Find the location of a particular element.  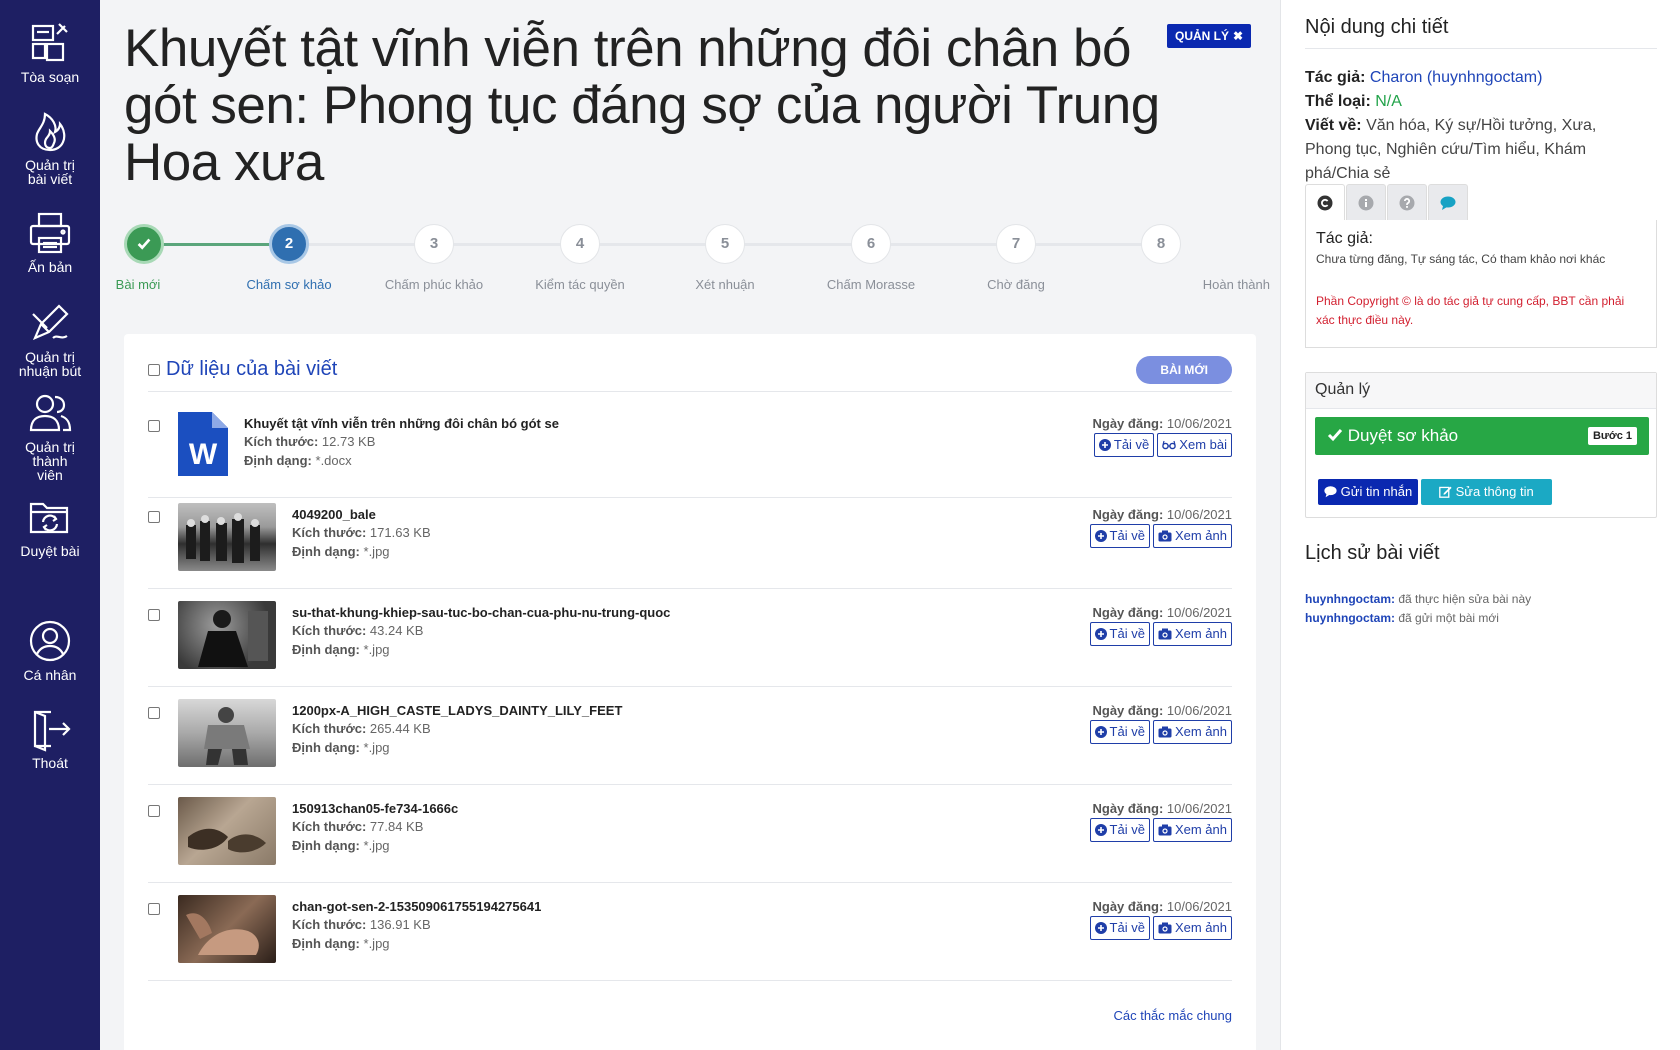

step-1-circle is located at coordinates (144, 244).